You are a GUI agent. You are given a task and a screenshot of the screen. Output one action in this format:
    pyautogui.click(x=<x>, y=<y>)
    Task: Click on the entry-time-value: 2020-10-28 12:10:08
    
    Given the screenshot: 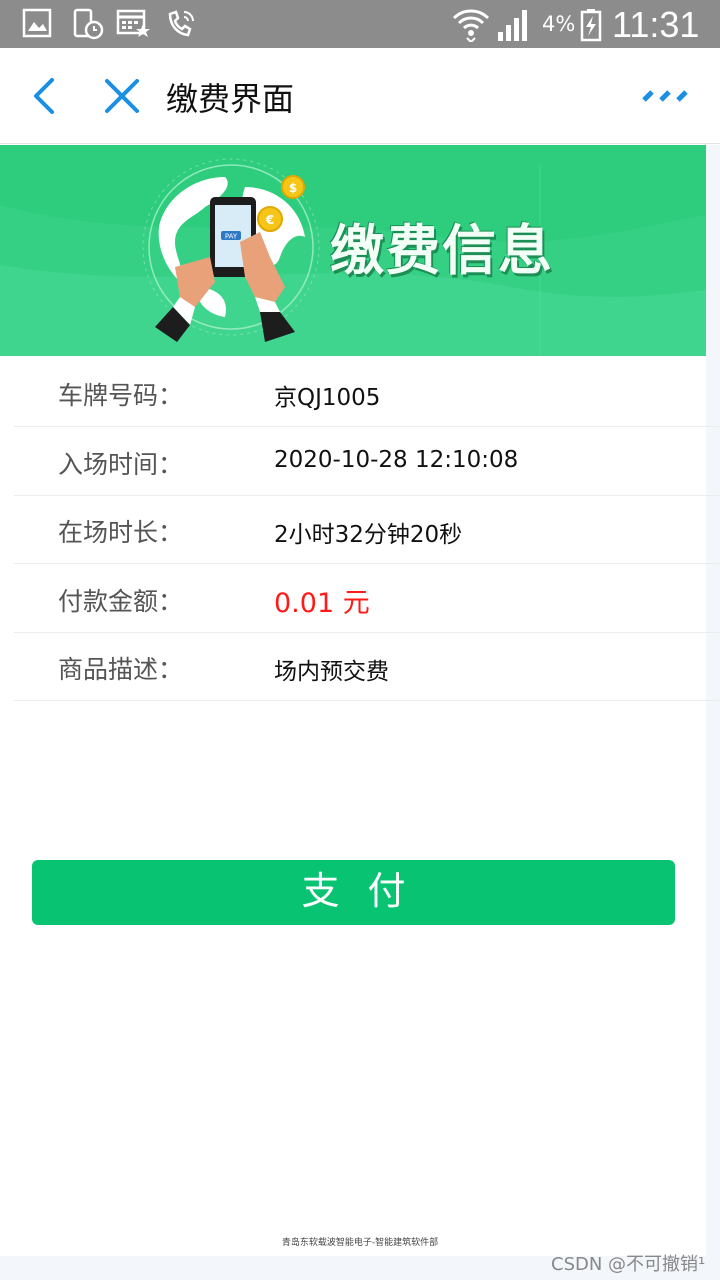 What is the action you would take?
    pyautogui.click(x=396, y=460)
    